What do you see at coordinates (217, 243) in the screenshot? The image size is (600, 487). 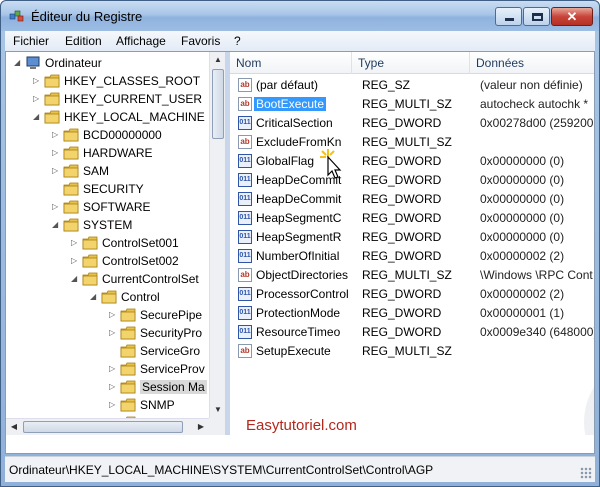 I see `tree-vertical-scrollbar: ▲ ▼` at bounding box center [217, 243].